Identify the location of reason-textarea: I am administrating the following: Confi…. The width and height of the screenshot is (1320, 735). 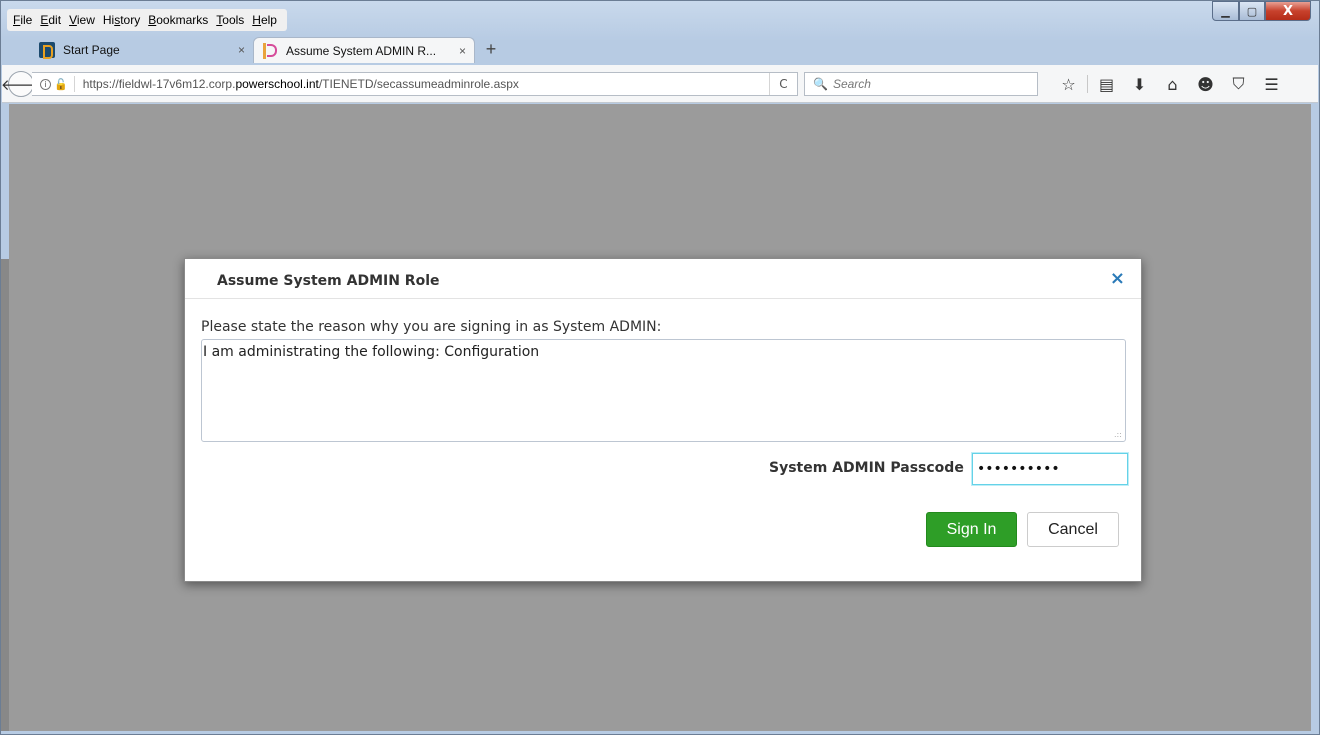
(663, 390).